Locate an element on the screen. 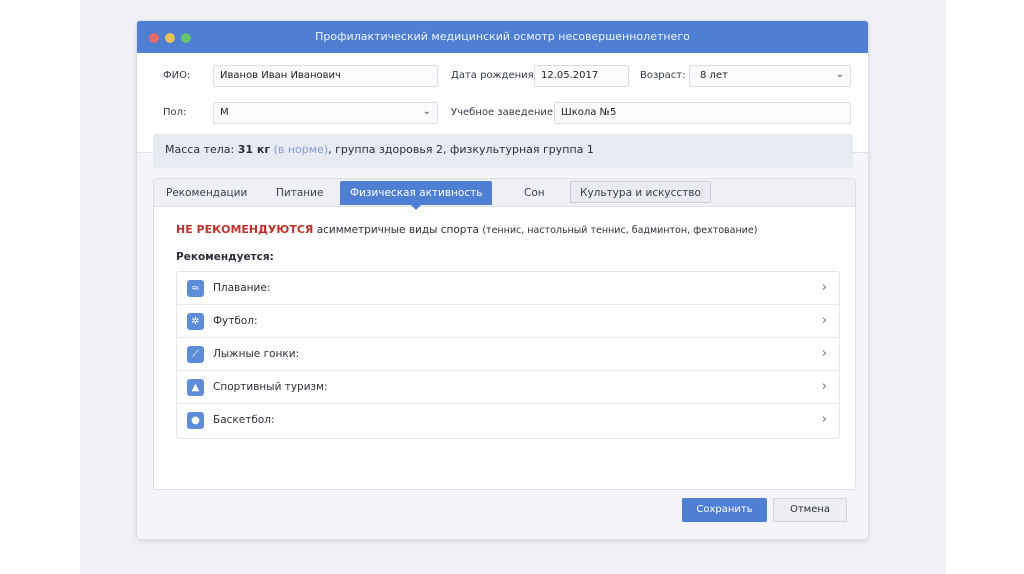 Image resolution: width=1024 pixels, height=574 pixels. item-label: Футбол: is located at coordinates (235, 321).